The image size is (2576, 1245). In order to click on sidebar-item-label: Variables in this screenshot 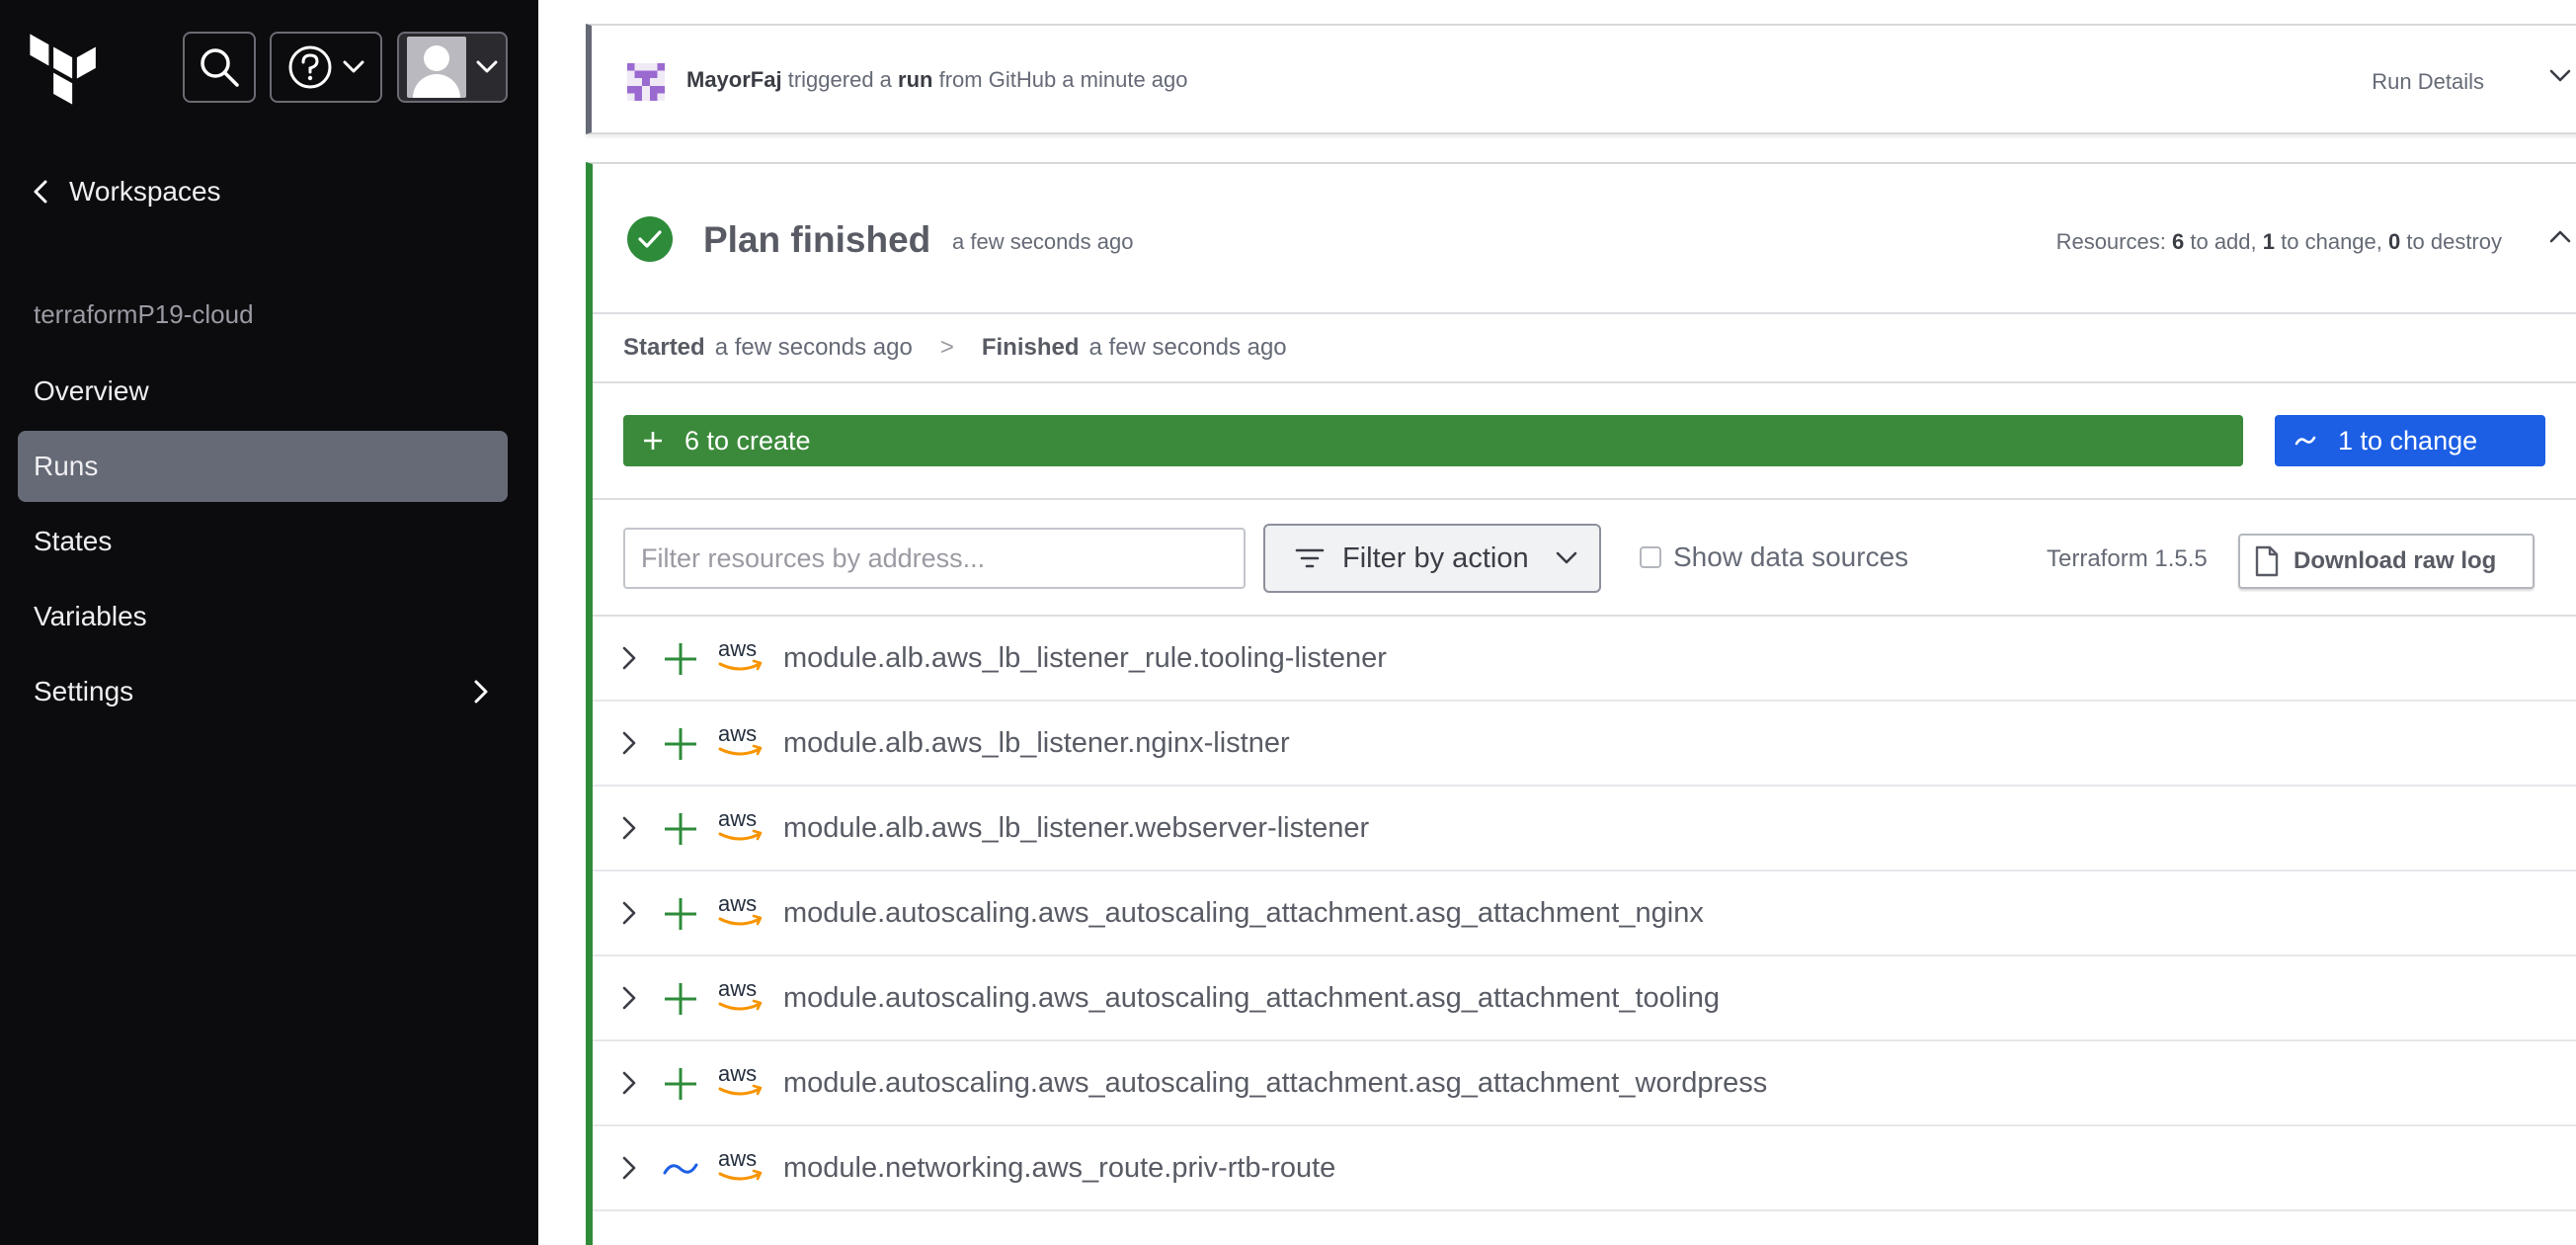, I will do `click(90, 616)`.